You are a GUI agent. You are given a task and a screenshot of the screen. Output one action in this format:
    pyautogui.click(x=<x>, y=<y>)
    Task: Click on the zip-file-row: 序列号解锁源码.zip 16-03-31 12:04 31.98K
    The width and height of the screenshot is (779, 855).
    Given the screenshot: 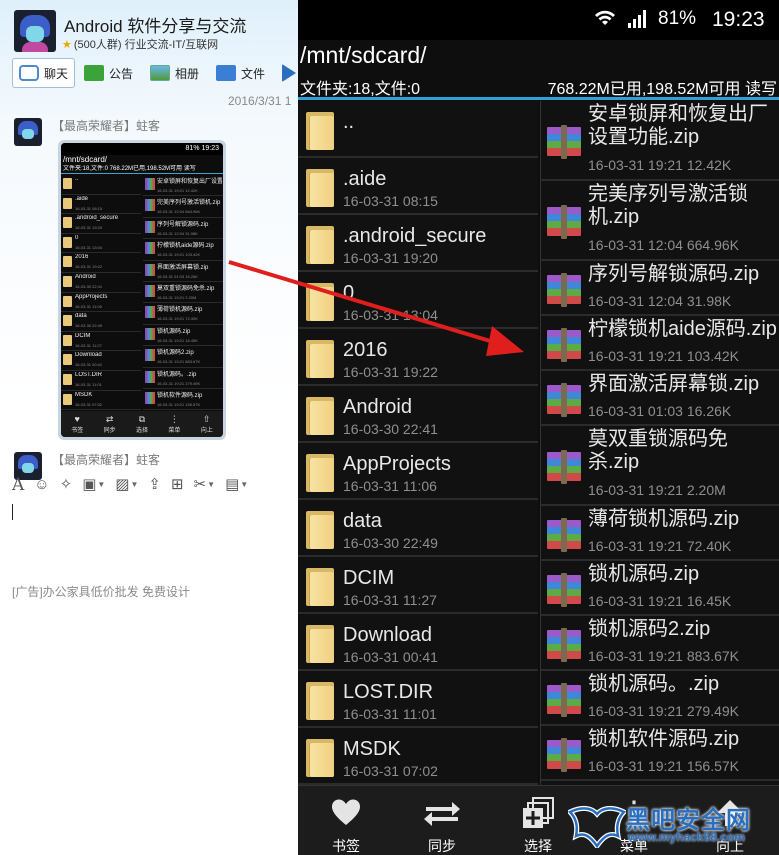 What is the action you would take?
    pyautogui.click(x=660, y=288)
    